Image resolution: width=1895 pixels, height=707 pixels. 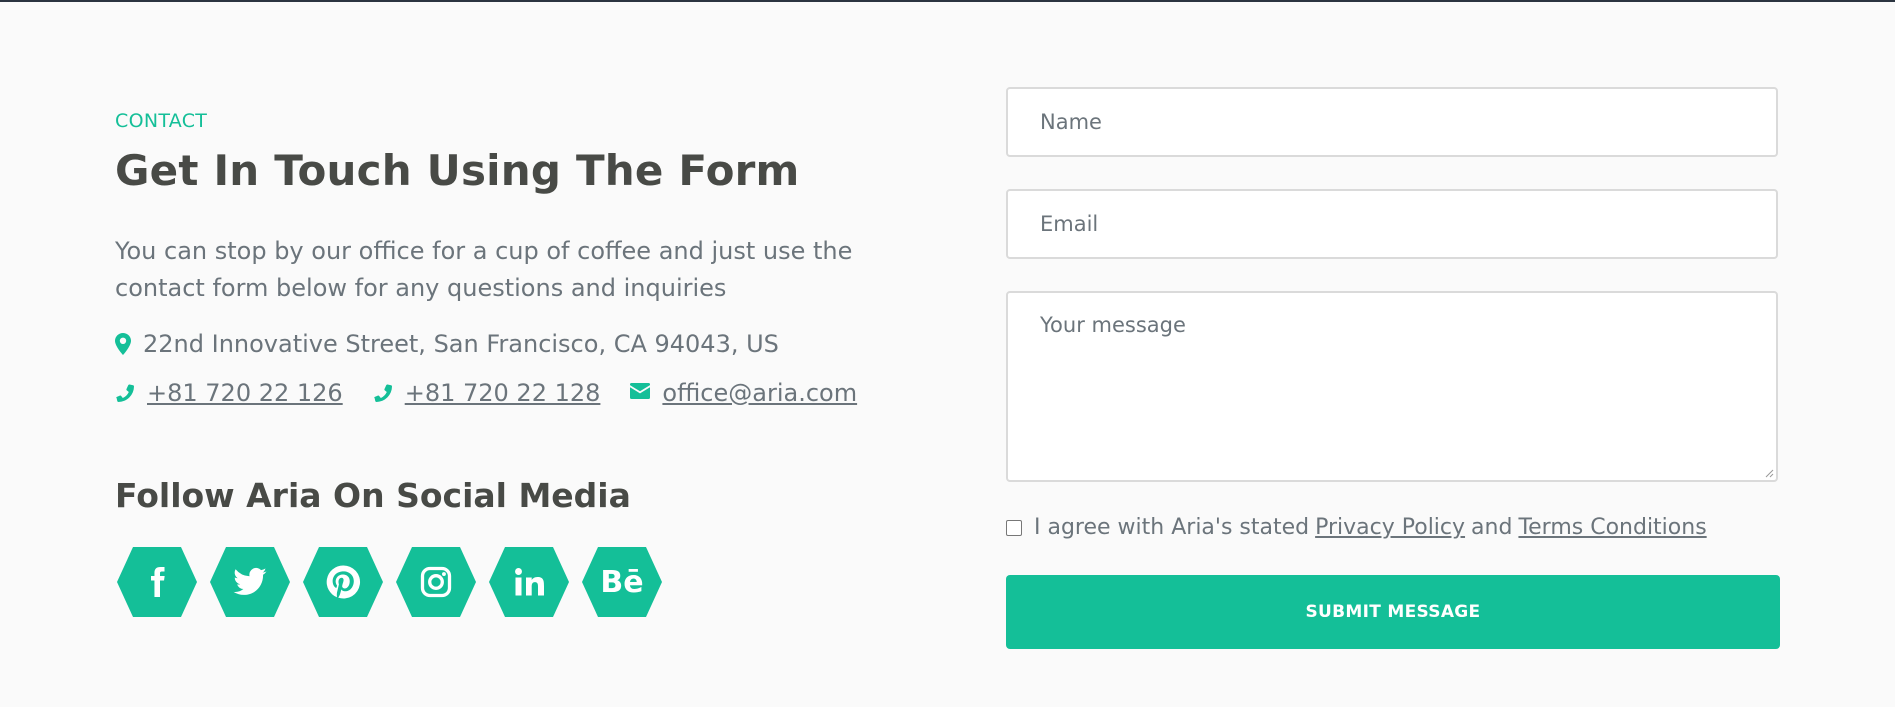 I want to click on submit-message-button: SUBMIT MESSAGE, so click(x=1393, y=612).